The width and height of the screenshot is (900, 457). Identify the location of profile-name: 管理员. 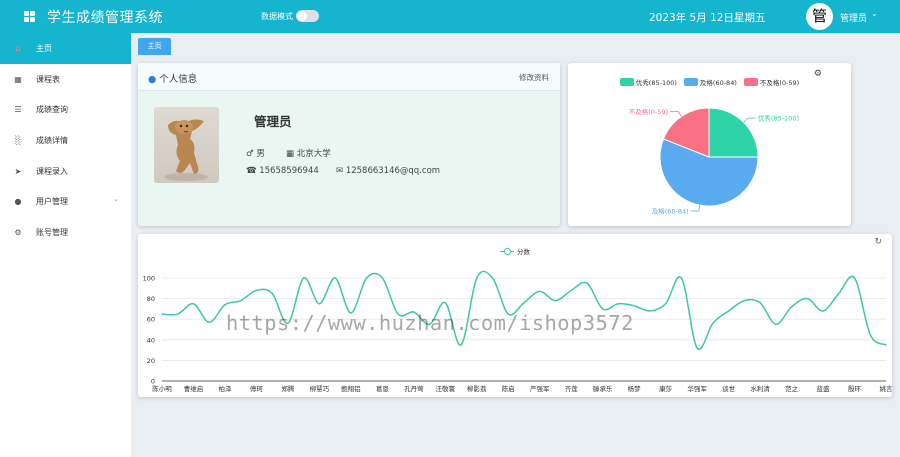
(273, 121).